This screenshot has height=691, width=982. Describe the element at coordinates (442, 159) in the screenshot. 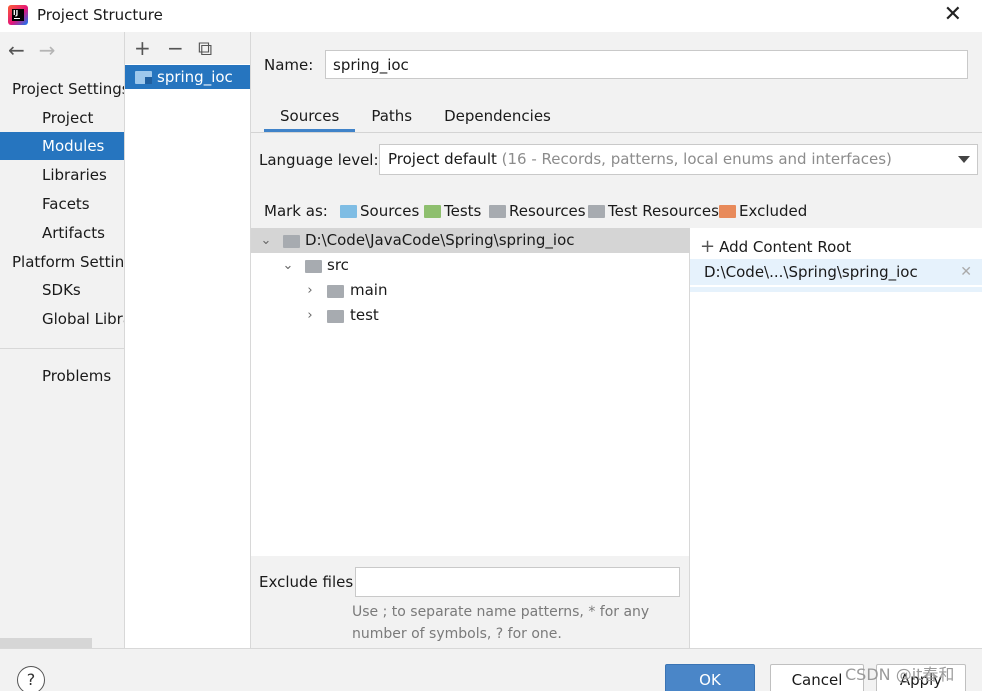

I see `language-level-value: Project default` at that location.